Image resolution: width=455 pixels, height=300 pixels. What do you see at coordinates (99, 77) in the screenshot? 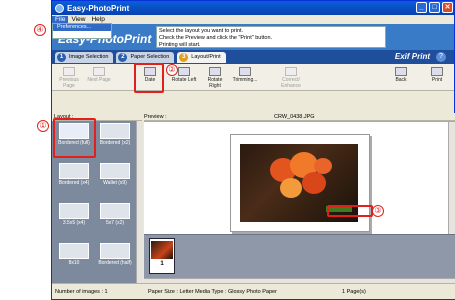
I see `next-page-button: Next Page` at bounding box center [99, 77].